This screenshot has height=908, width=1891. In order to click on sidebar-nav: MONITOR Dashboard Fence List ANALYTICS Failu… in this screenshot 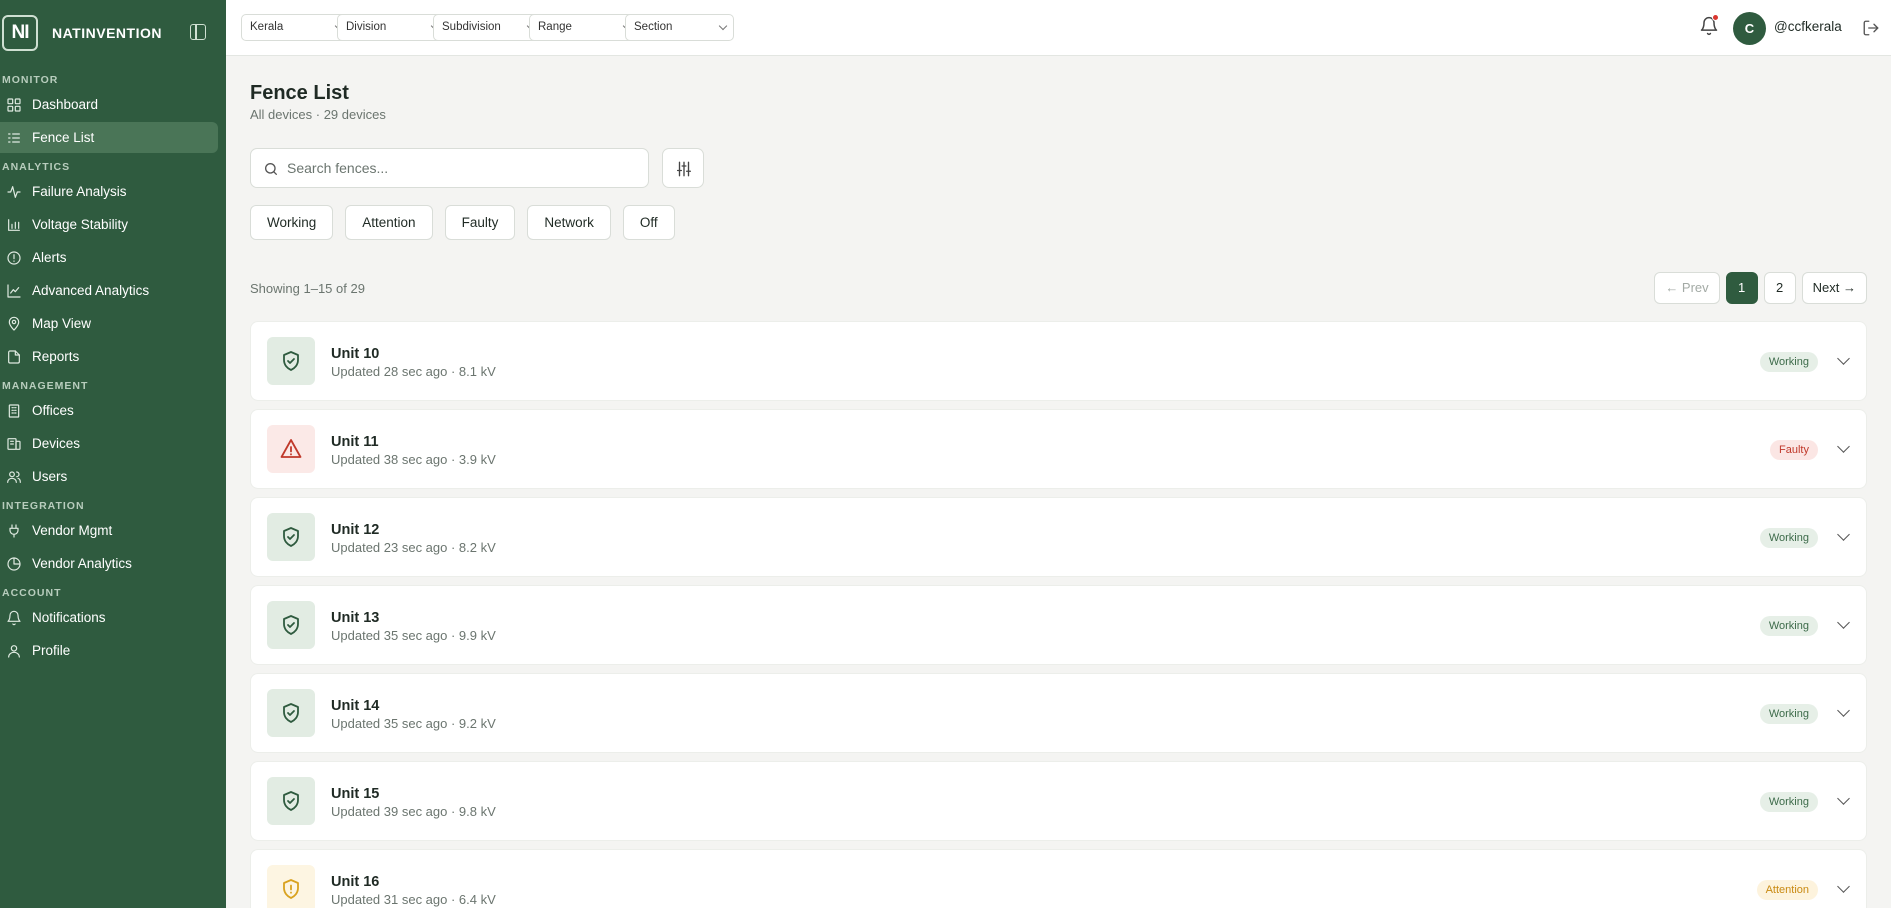, I will do `click(113, 369)`.